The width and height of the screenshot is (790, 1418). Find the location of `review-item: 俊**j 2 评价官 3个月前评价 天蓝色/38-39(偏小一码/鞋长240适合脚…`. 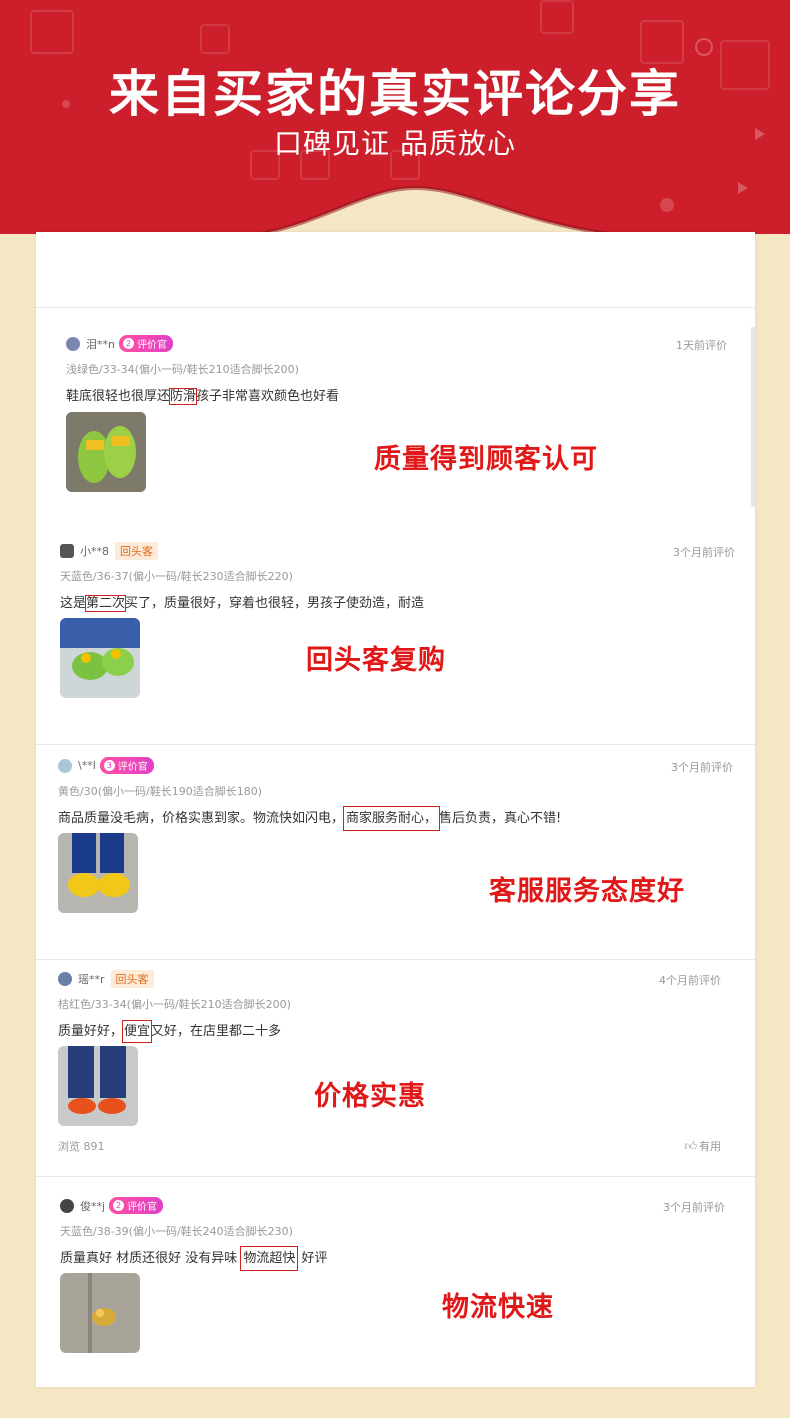

review-item: 俊**j 2 评价官 3个月前评价 天蓝色/38-39(偏小一码/鞋长240适合脚… is located at coordinates (395, 1282).